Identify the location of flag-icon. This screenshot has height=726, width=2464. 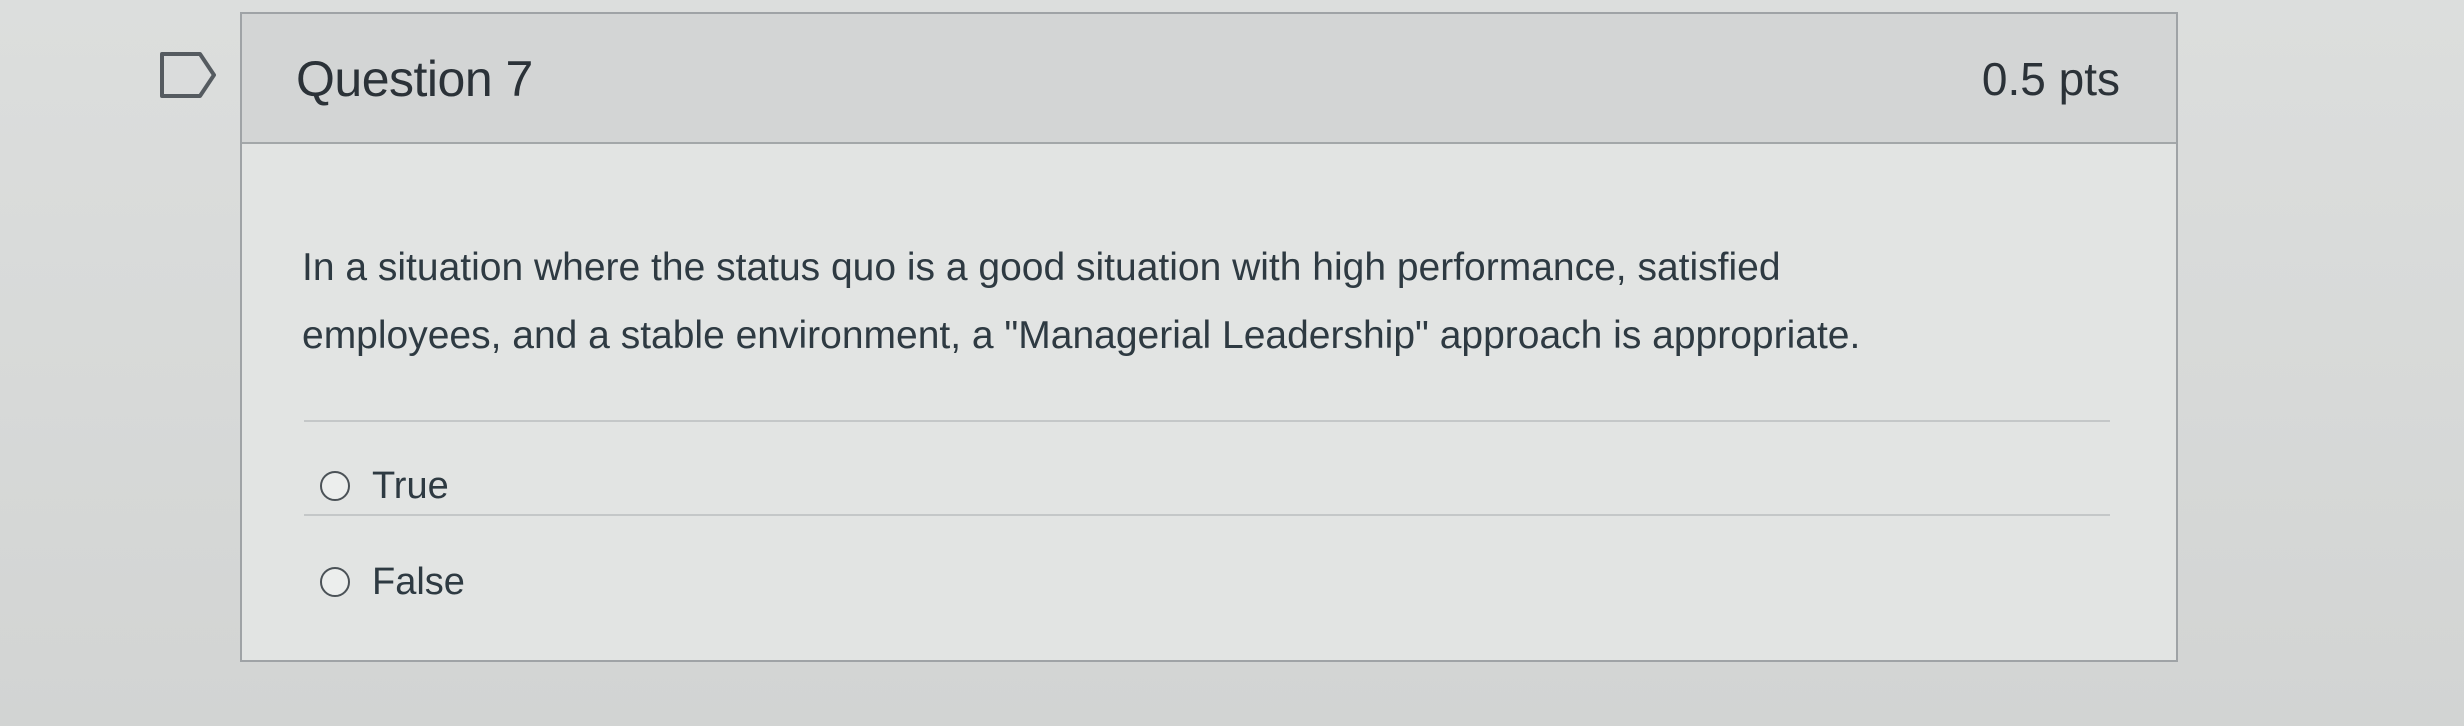
(188, 75).